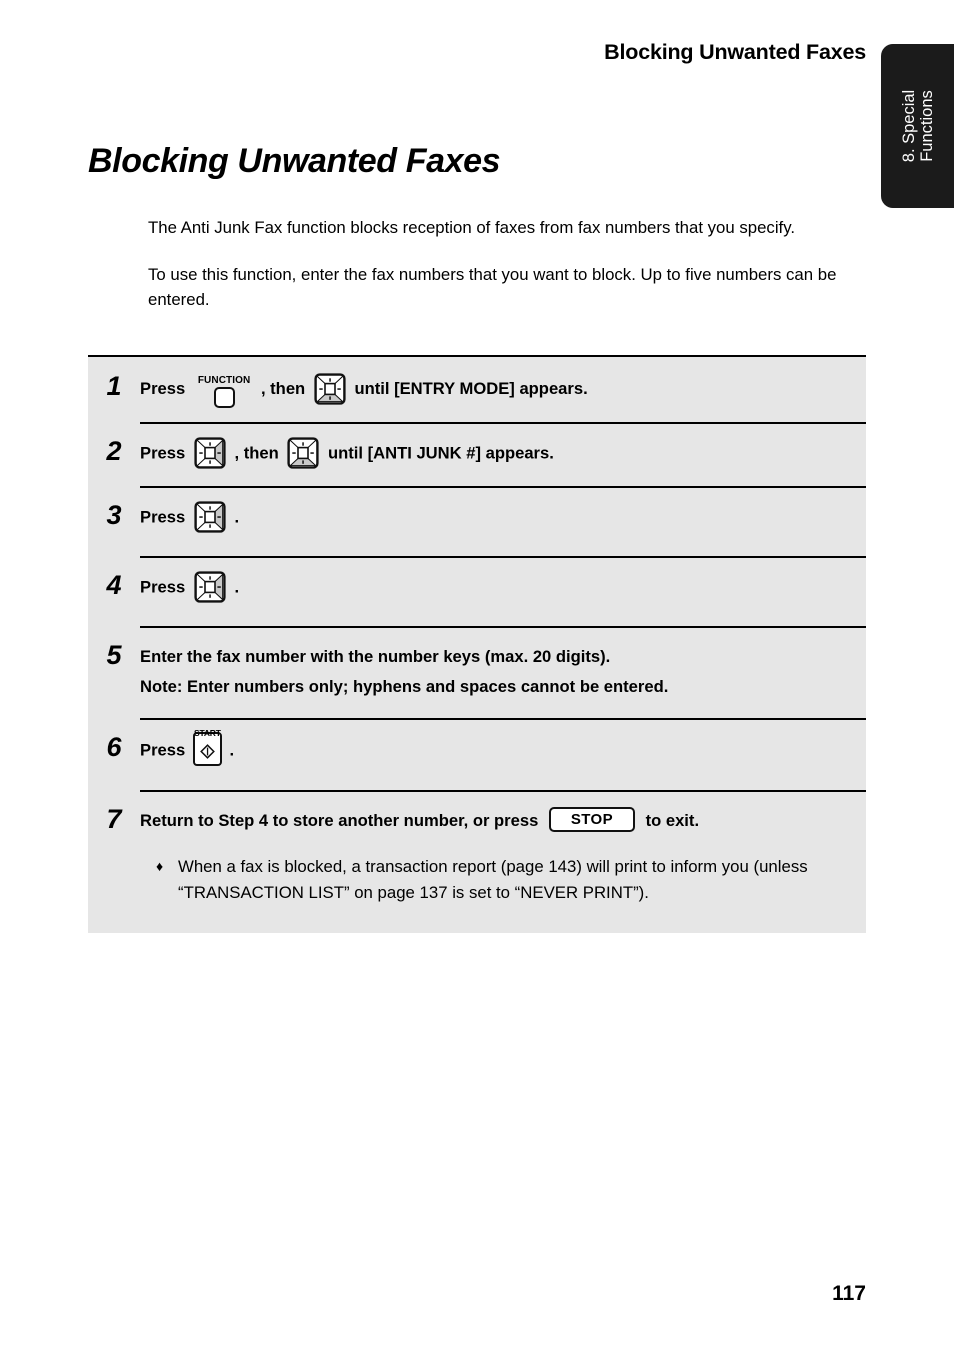 Image resolution: width=954 pixels, height=1352 pixels. Describe the element at coordinates (503, 755) in the screenshot. I see `step-text-6: Press START .` at that location.